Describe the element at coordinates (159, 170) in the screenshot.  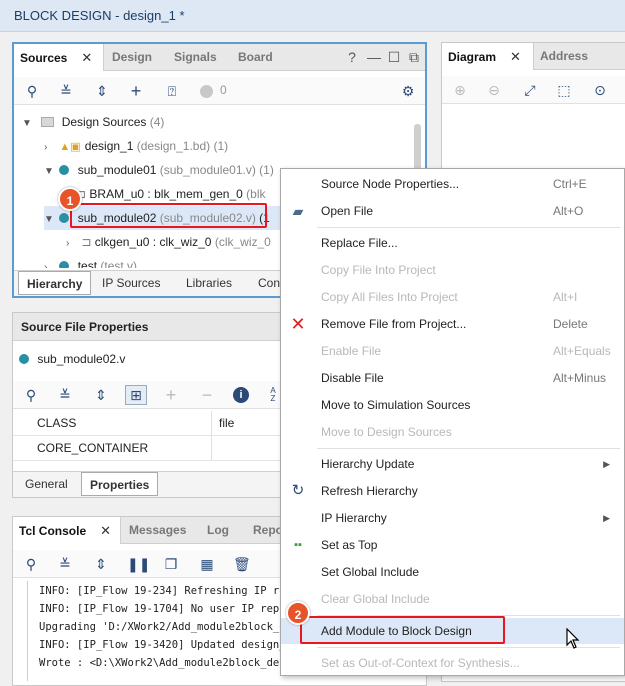
I see `tree-node-sub-module01: ▼ sub_module01 (sub_module01.v) (1)` at that location.